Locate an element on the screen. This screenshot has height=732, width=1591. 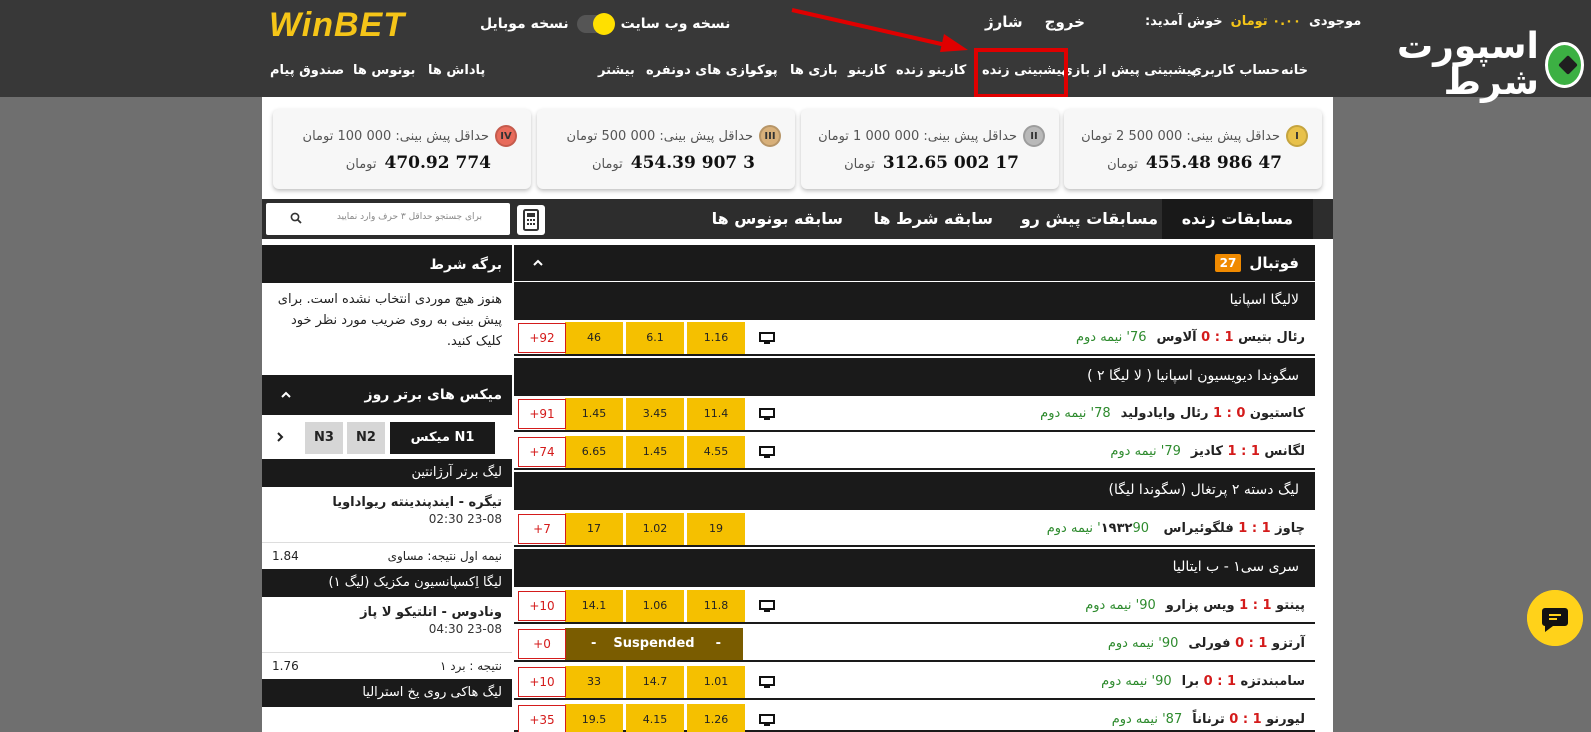
calculator-icon is located at coordinates (531, 220).